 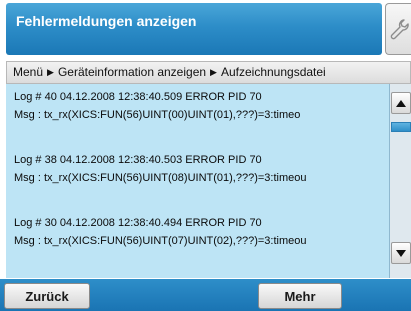 I want to click on page-title: Fehlermeldungen anzeigen, so click(x=106, y=21).